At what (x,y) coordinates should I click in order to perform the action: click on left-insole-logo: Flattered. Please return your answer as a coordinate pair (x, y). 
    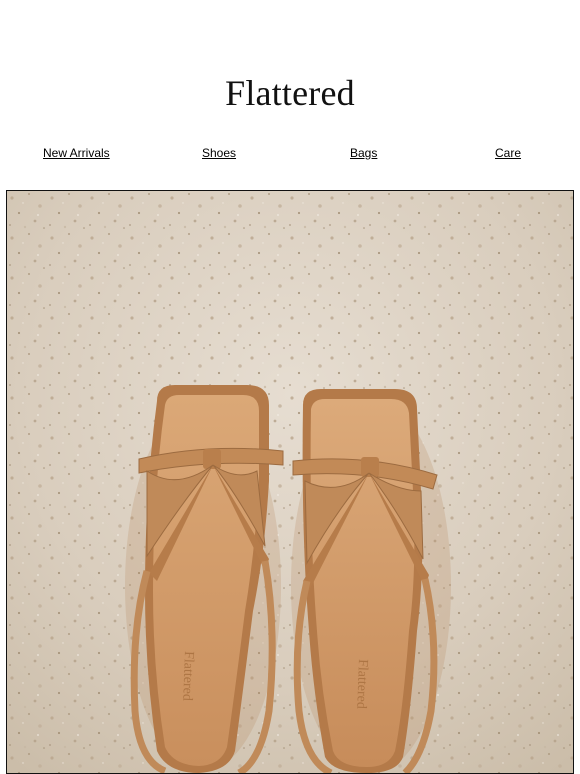
    Looking at the image, I should click on (187, 676).